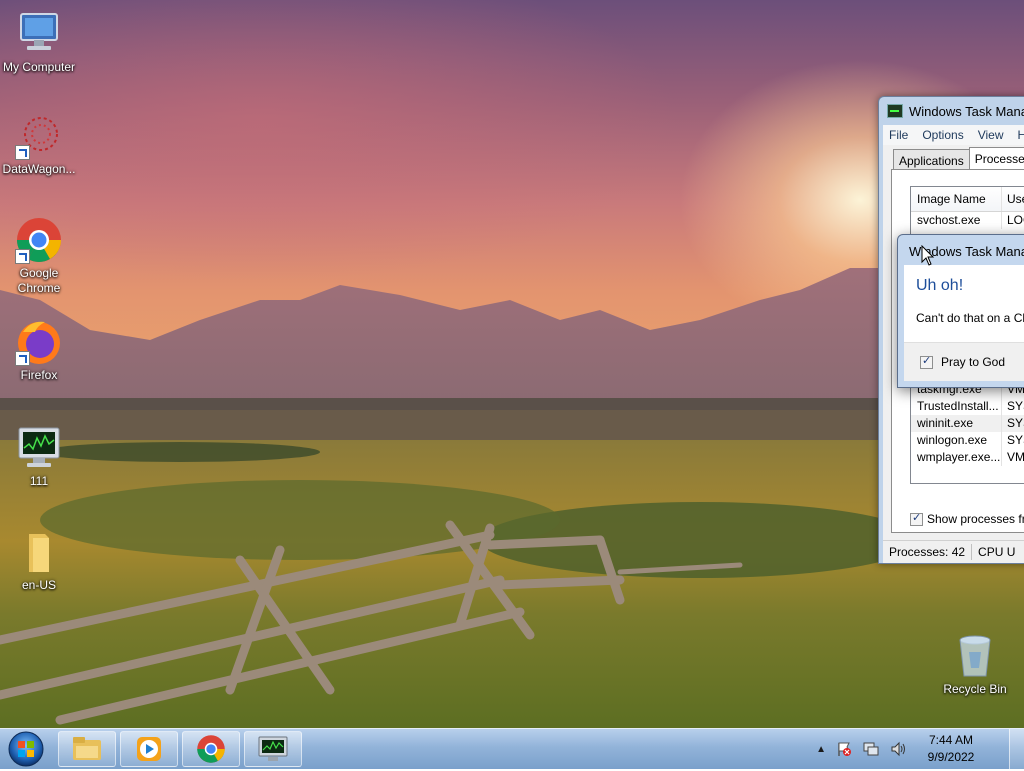 This screenshot has width=1024, height=771. What do you see at coordinates (844, 749) in the screenshot?
I see `action-center-flag-icon` at bounding box center [844, 749].